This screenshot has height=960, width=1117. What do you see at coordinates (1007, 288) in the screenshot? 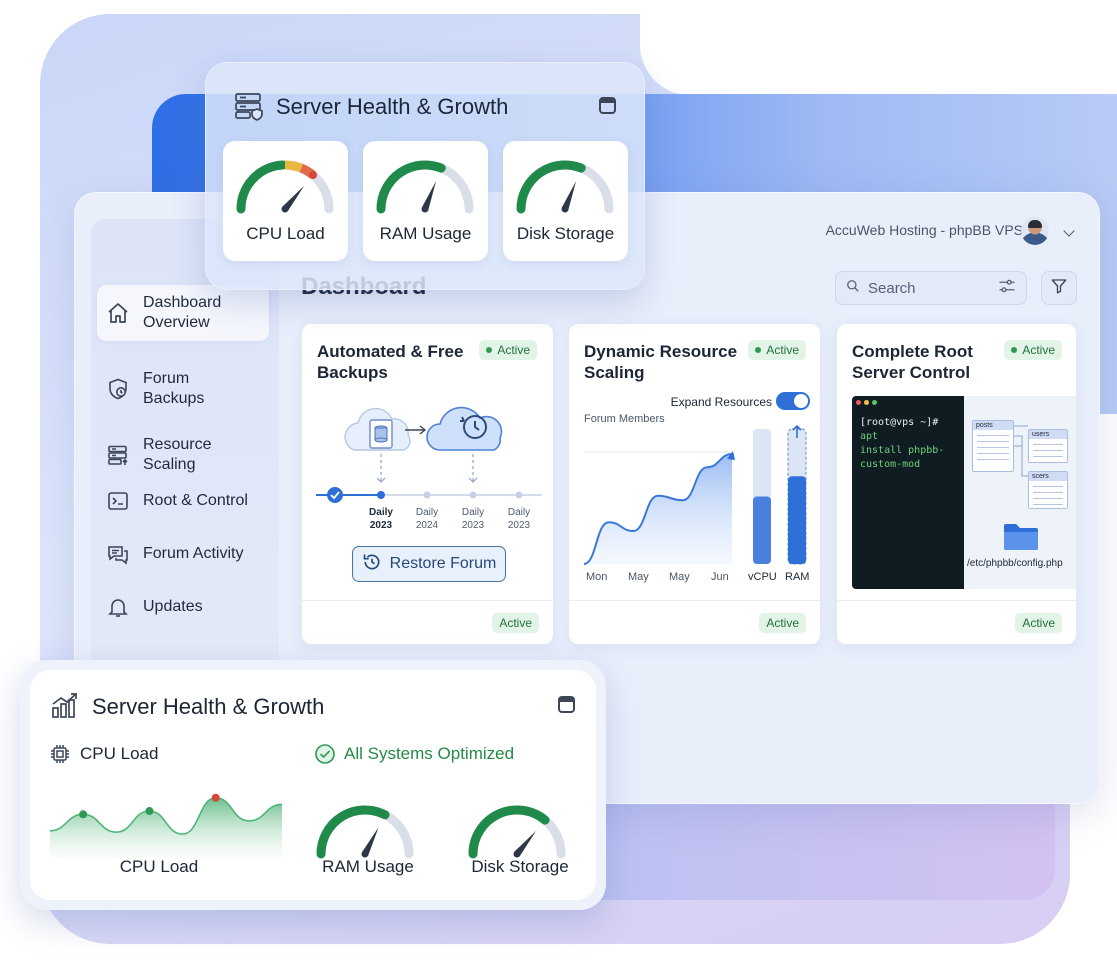
I see `sliders-icon` at bounding box center [1007, 288].